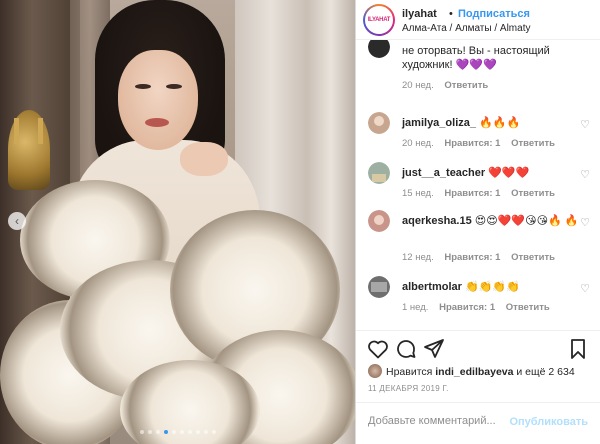 This screenshot has height=444, width=600. I want to click on comment-body: 👏👏👏👏, so click(492, 287).